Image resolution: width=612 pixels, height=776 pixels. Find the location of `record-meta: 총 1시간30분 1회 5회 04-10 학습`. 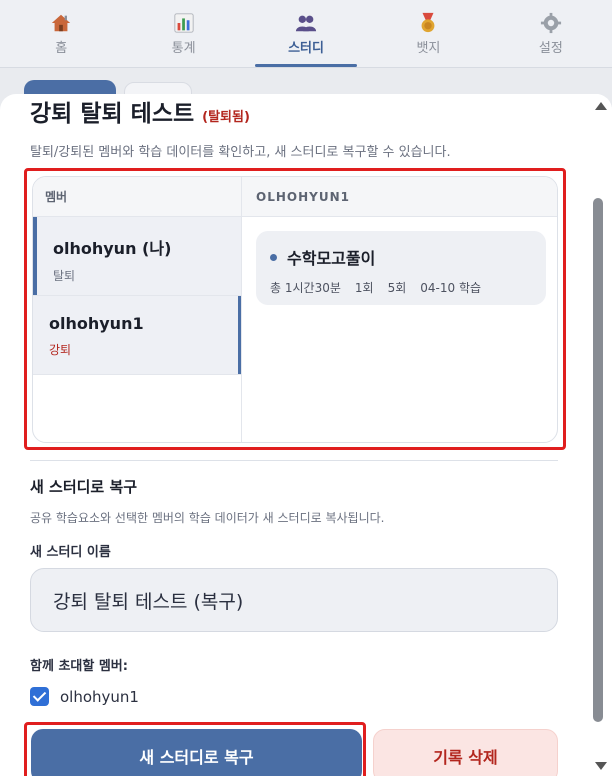

record-meta: 총 1시간30분 1회 5회 04-10 학습 is located at coordinates (401, 287).